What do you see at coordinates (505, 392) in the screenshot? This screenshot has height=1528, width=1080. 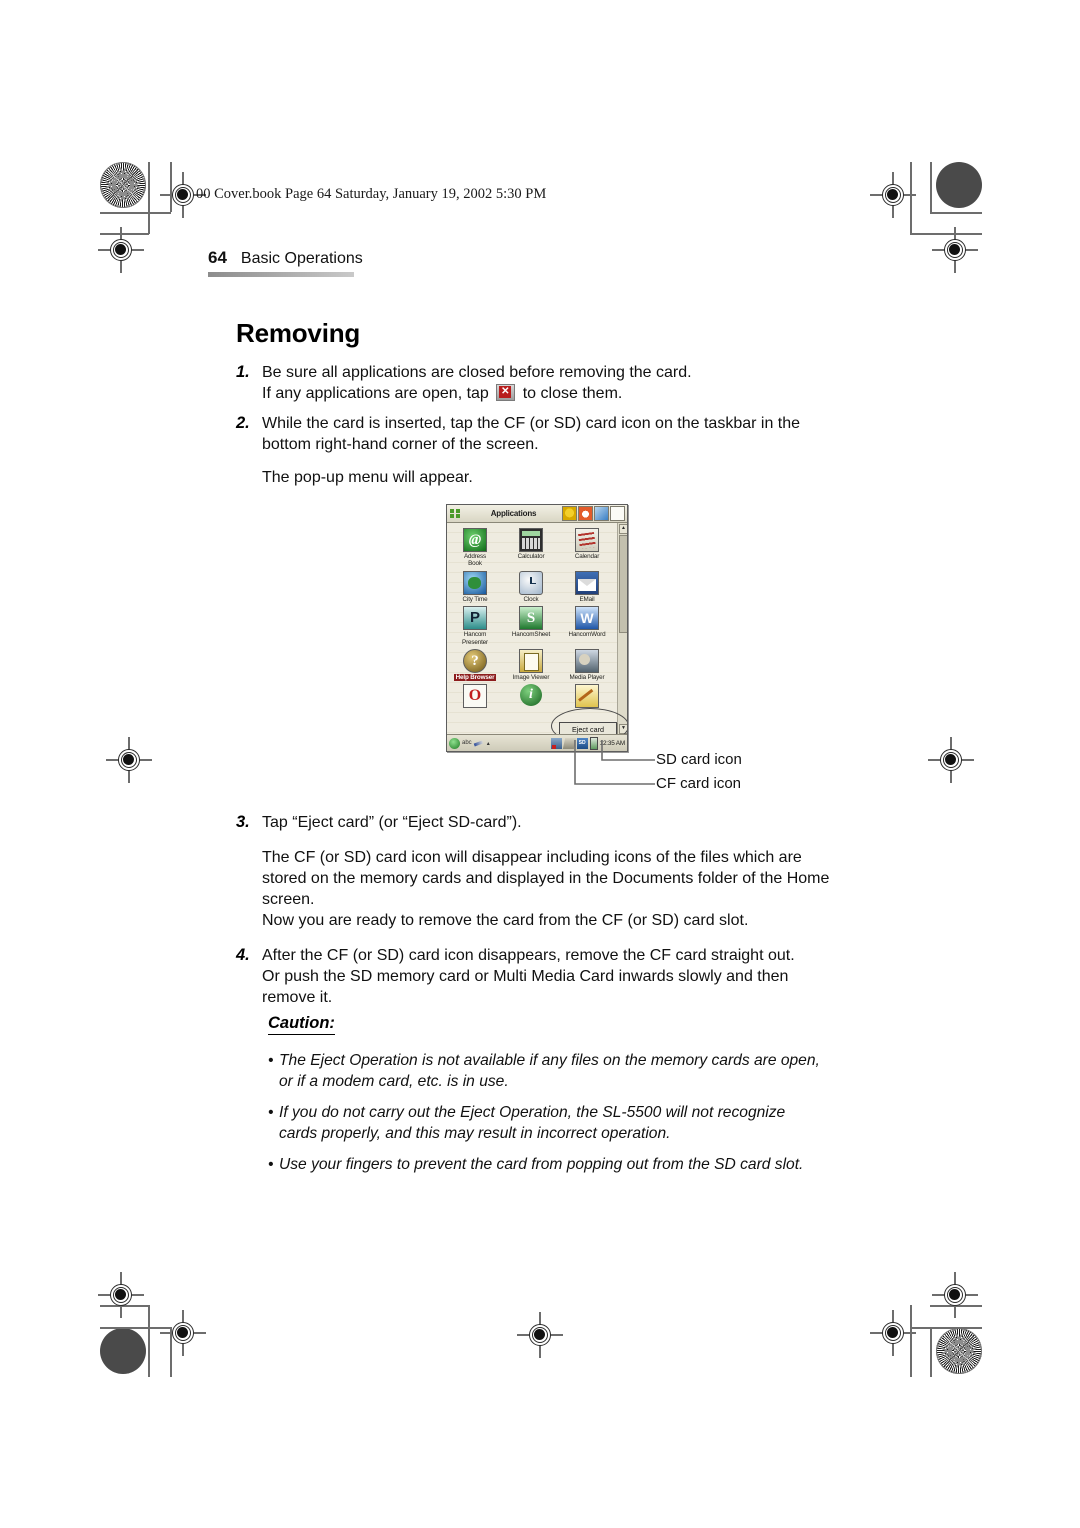 I see `close-icon-glyph: ✕` at bounding box center [505, 392].